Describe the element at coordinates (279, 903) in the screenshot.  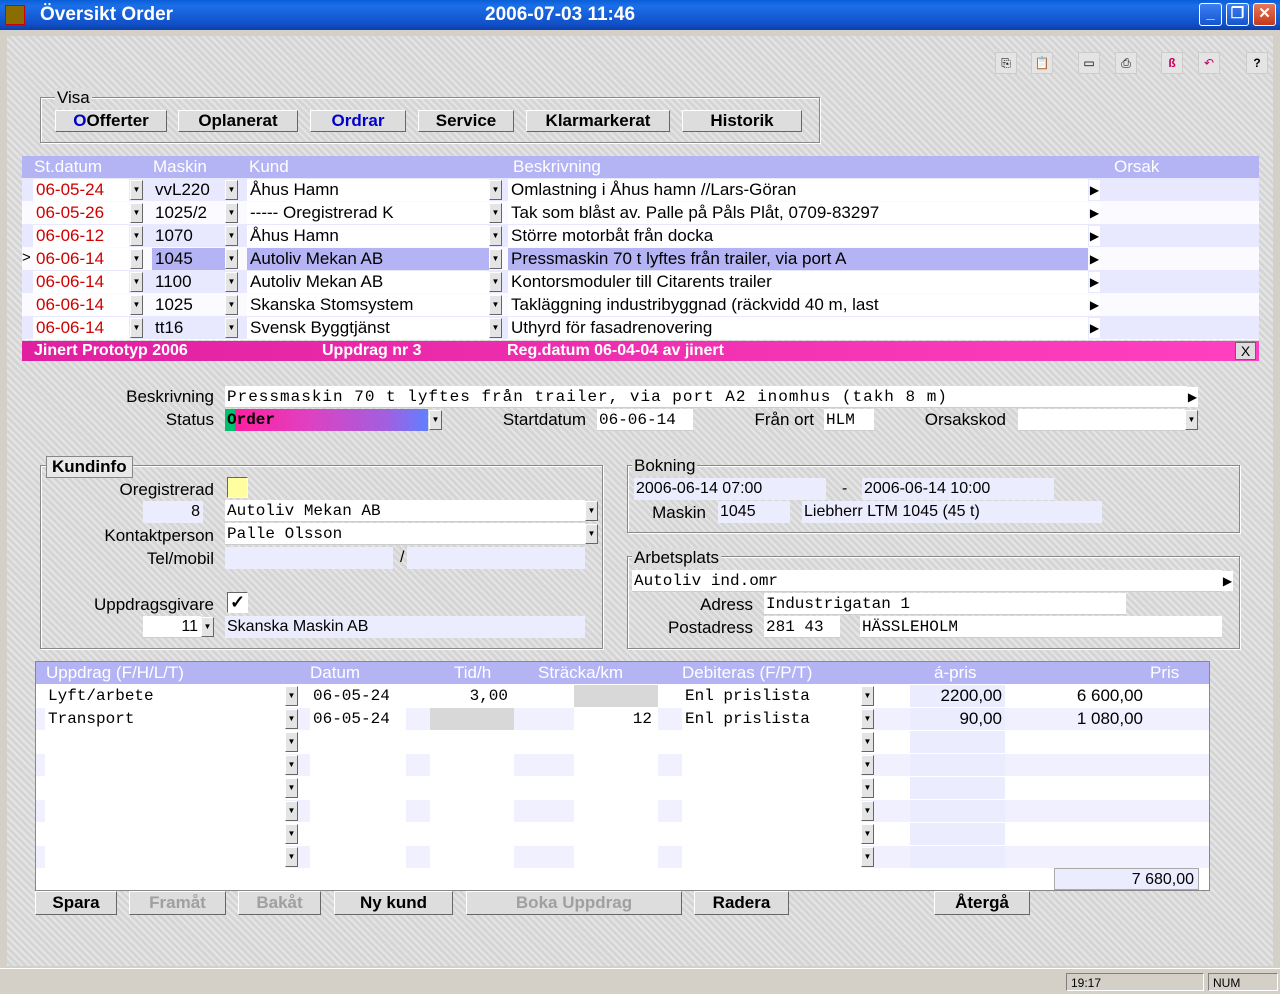
I see `bakat-button: Bakåt` at that location.